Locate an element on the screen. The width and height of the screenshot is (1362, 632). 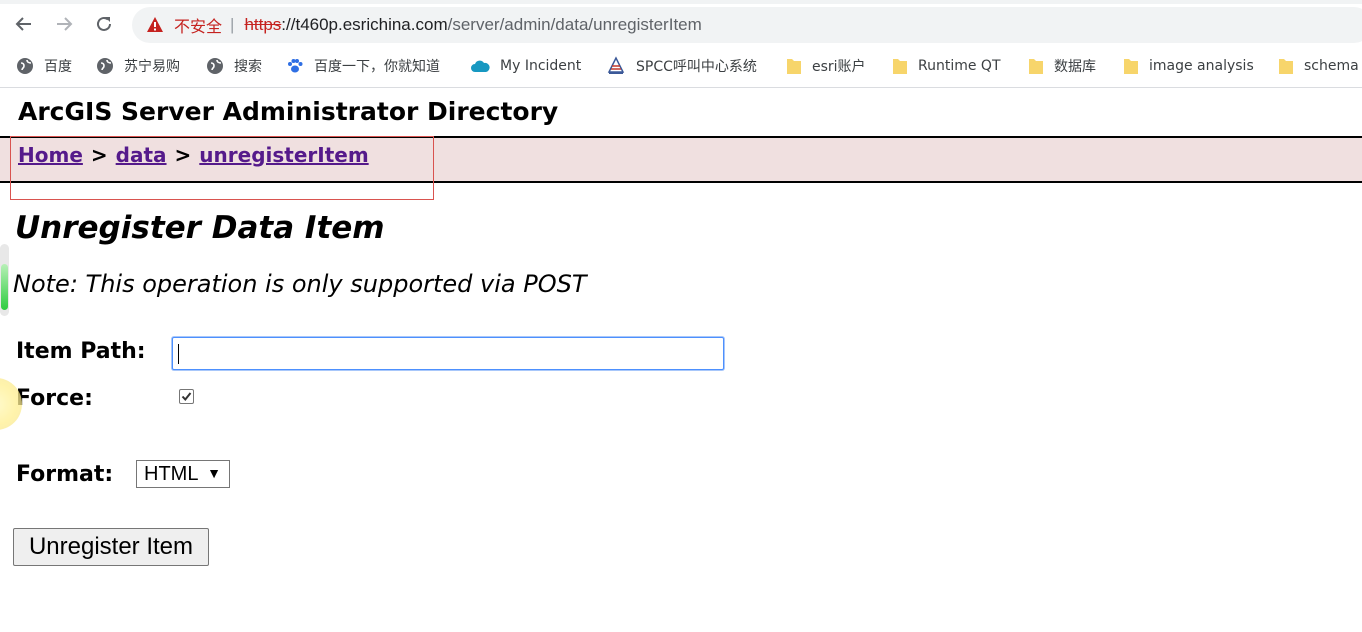
bookmark-label: 百度一下，你就知道 is located at coordinates (377, 67).